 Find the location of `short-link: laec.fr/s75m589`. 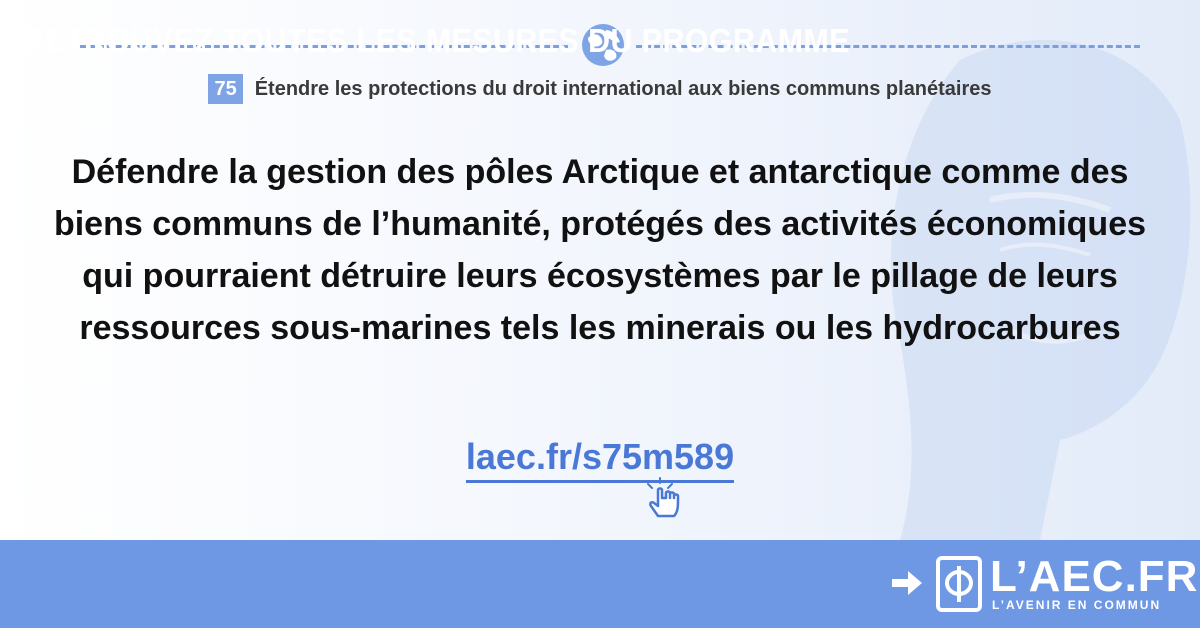

short-link: laec.fr/s75m589 is located at coordinates (600, 459).